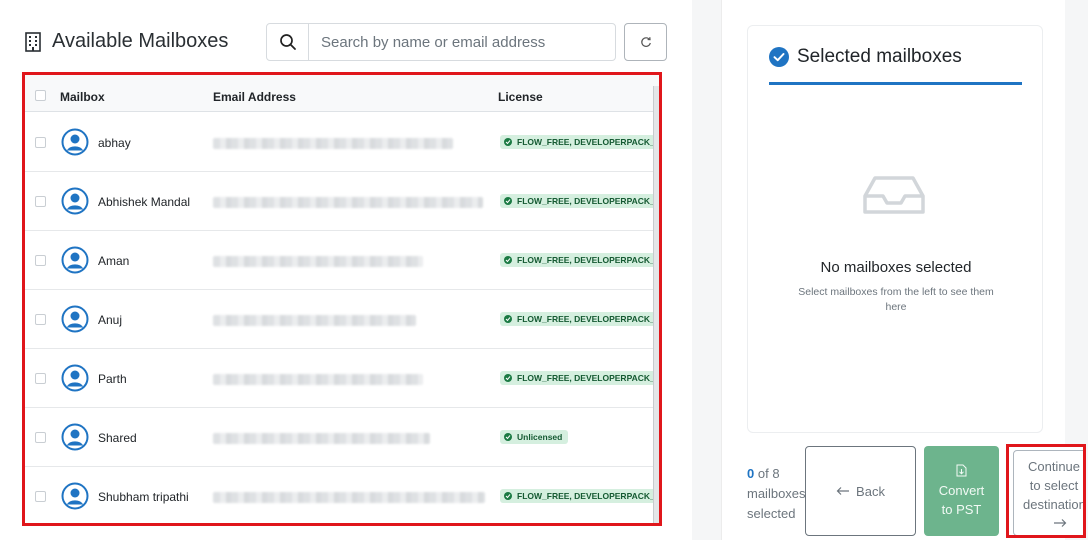  Describe the element at coordinates (143, 497) in the screenshot. I see `mailbox-name: Shubham tripathi` at that location.